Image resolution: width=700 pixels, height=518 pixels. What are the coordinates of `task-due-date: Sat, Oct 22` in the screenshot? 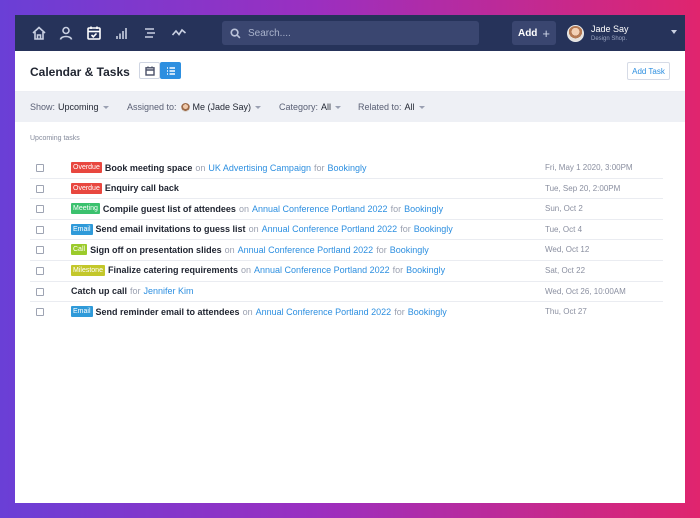 It's located at (565, 270).